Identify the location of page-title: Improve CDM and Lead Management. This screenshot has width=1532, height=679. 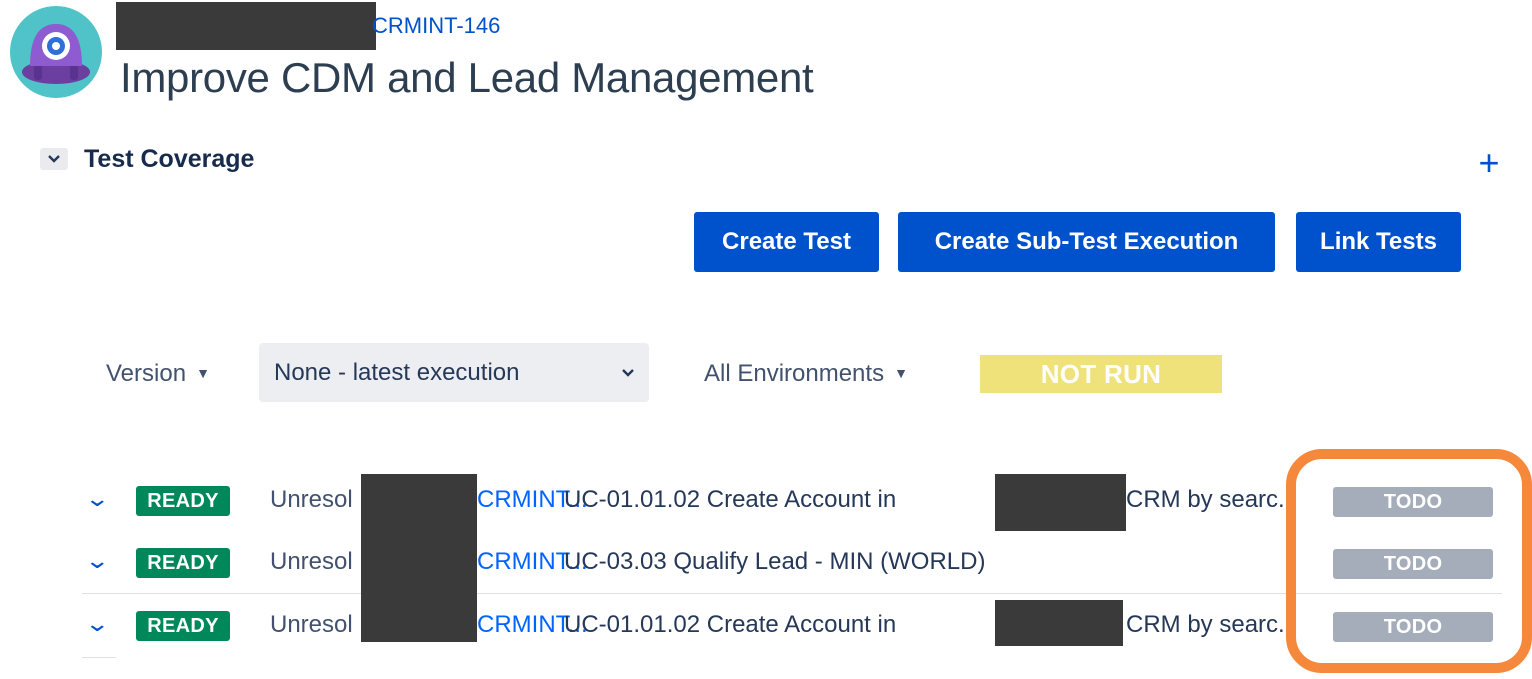
(467, 77).